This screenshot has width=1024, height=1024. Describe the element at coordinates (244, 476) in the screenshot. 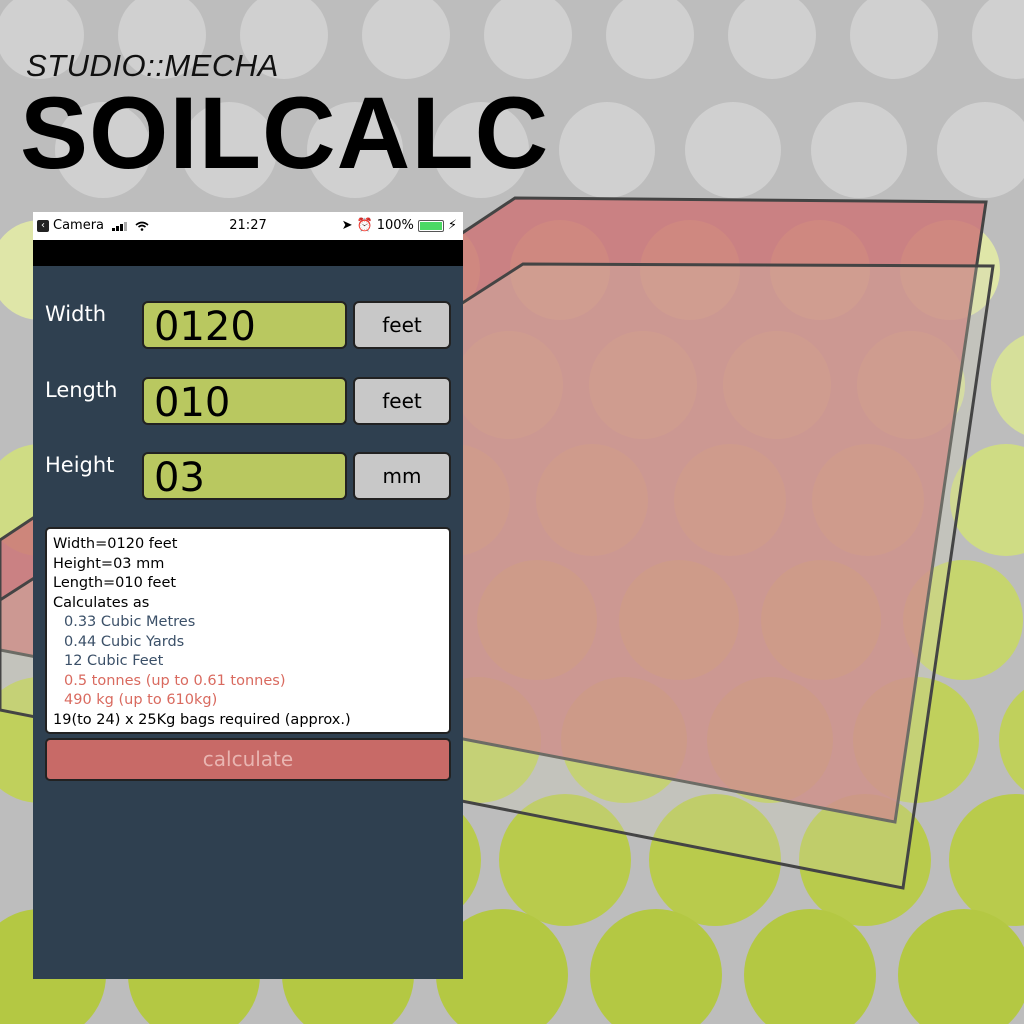

I see `height-input: 03` at that location.